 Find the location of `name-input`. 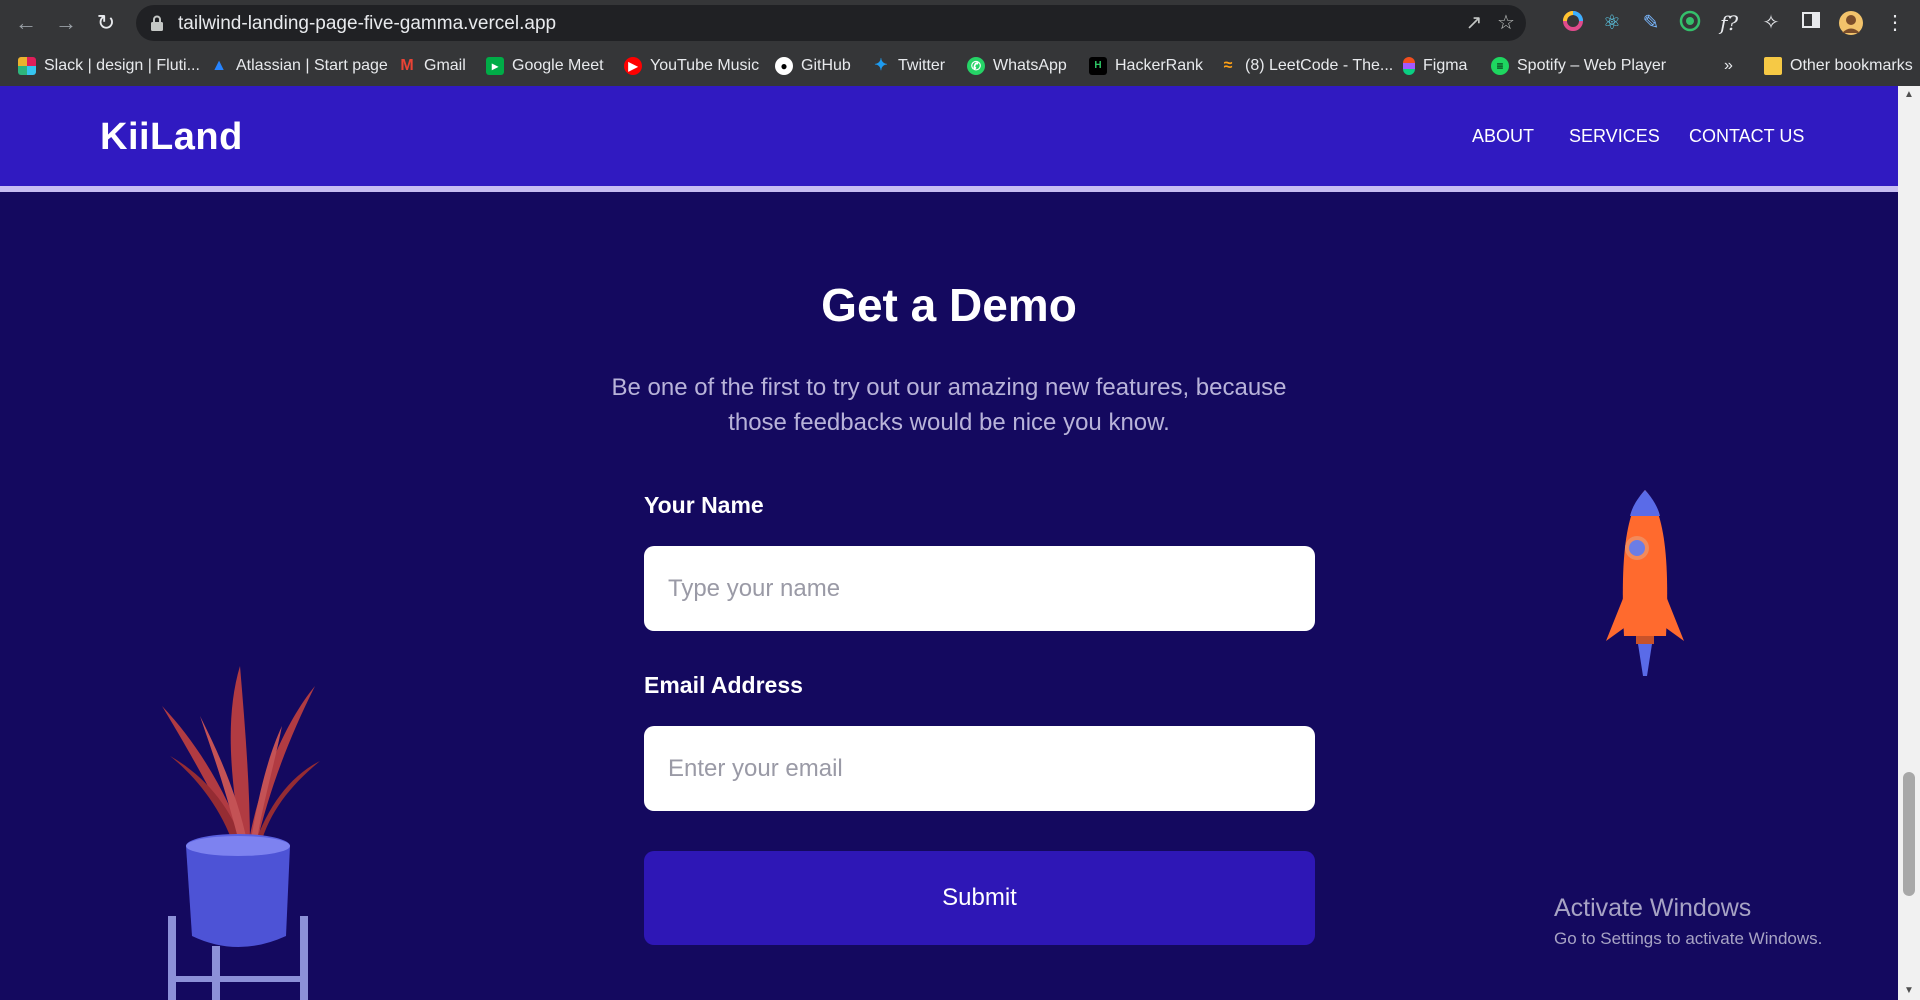

name-input is located at coordinates (979, 588).